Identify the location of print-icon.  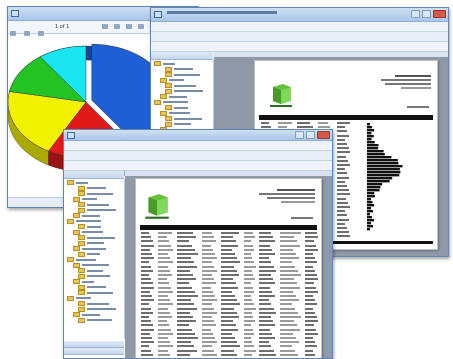
(129, 26).